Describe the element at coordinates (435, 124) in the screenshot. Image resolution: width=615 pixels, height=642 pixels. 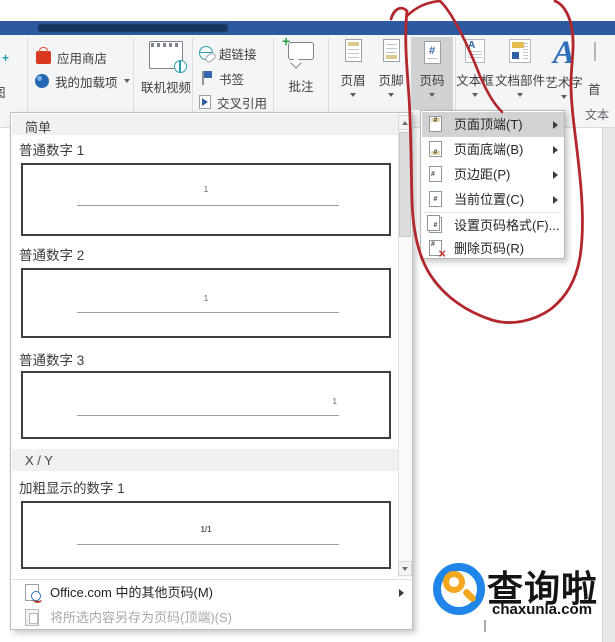
I see `page-top-icon: #` at that location.